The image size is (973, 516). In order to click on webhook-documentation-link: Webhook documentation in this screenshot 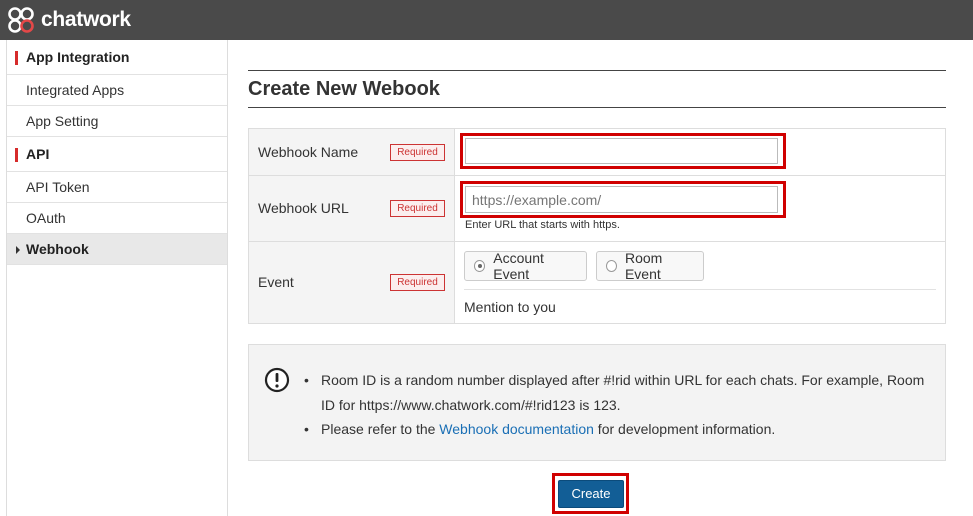, I will do `click(516, 429)`.